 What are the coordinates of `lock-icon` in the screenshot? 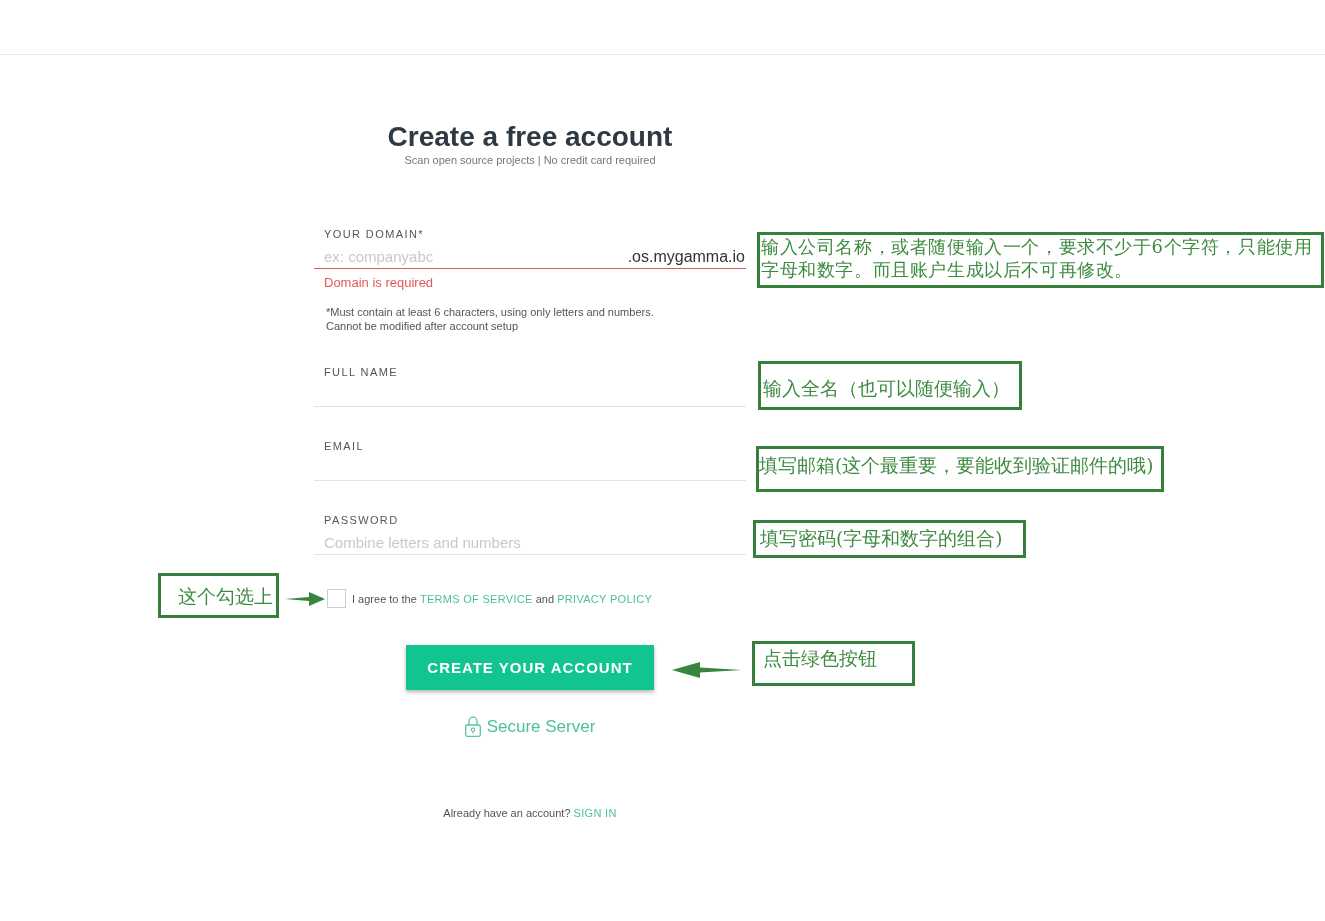 It's located at (472, 726).